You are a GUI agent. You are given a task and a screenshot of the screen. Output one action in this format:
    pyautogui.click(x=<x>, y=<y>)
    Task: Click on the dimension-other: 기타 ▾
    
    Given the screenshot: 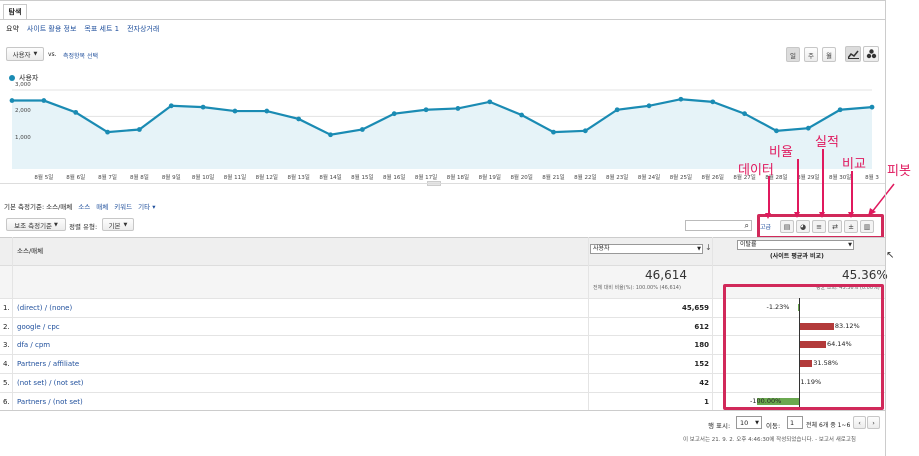 What is the action you would take?
    pyautogui.click(x=146, y=206)
    